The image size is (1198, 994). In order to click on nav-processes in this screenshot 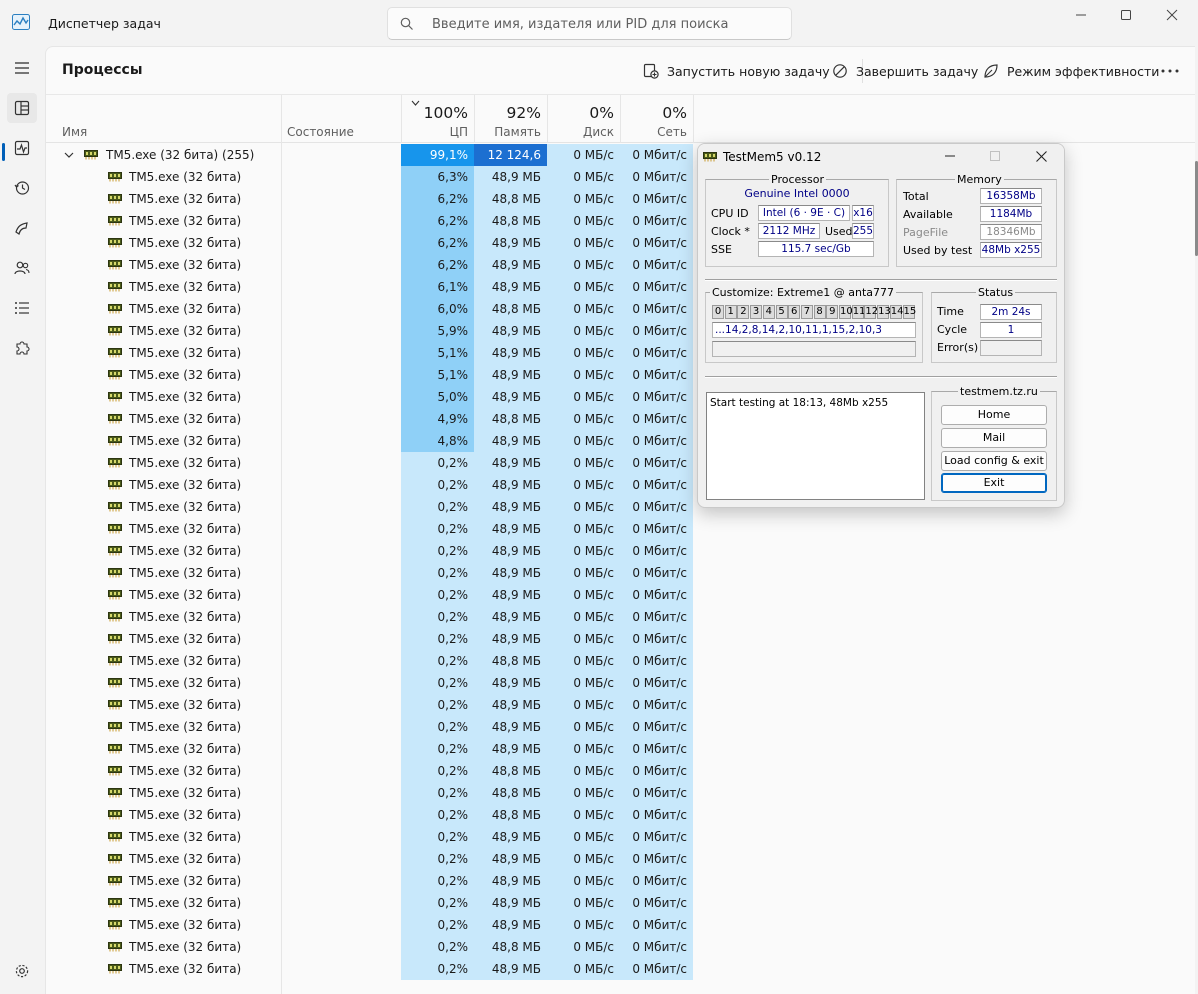, I will do `click(22, 108)`.